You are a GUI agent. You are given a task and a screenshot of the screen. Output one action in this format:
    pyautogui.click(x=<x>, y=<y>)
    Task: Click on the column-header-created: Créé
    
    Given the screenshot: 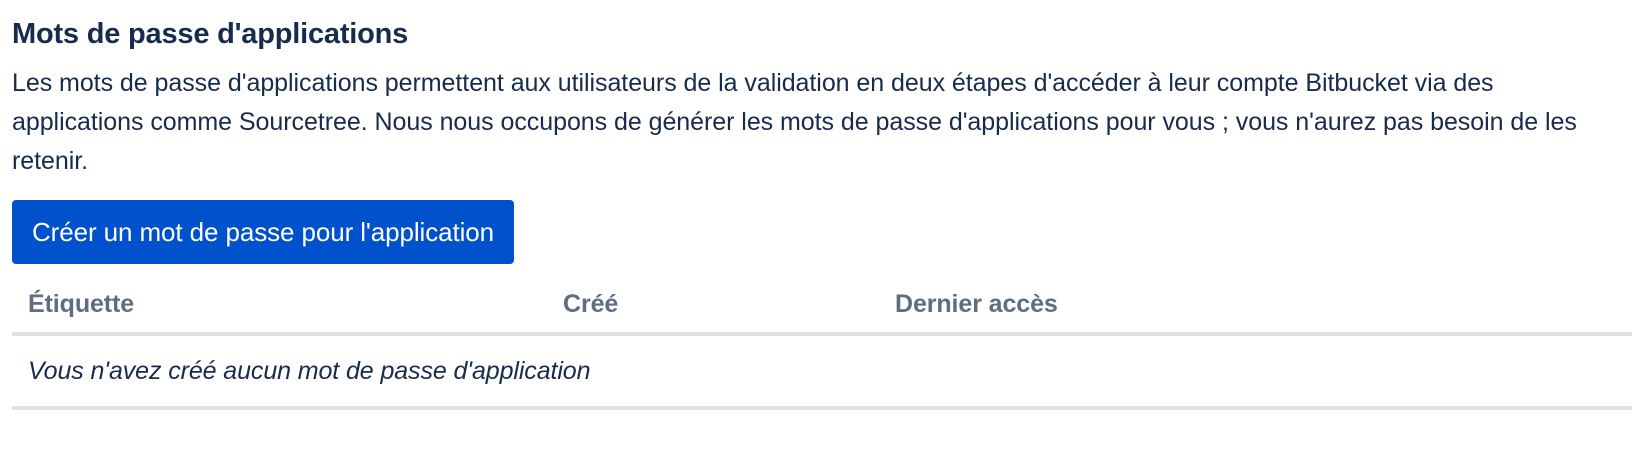 What is the action you would take?
    pyautogui.click(x=713, y=306)
    